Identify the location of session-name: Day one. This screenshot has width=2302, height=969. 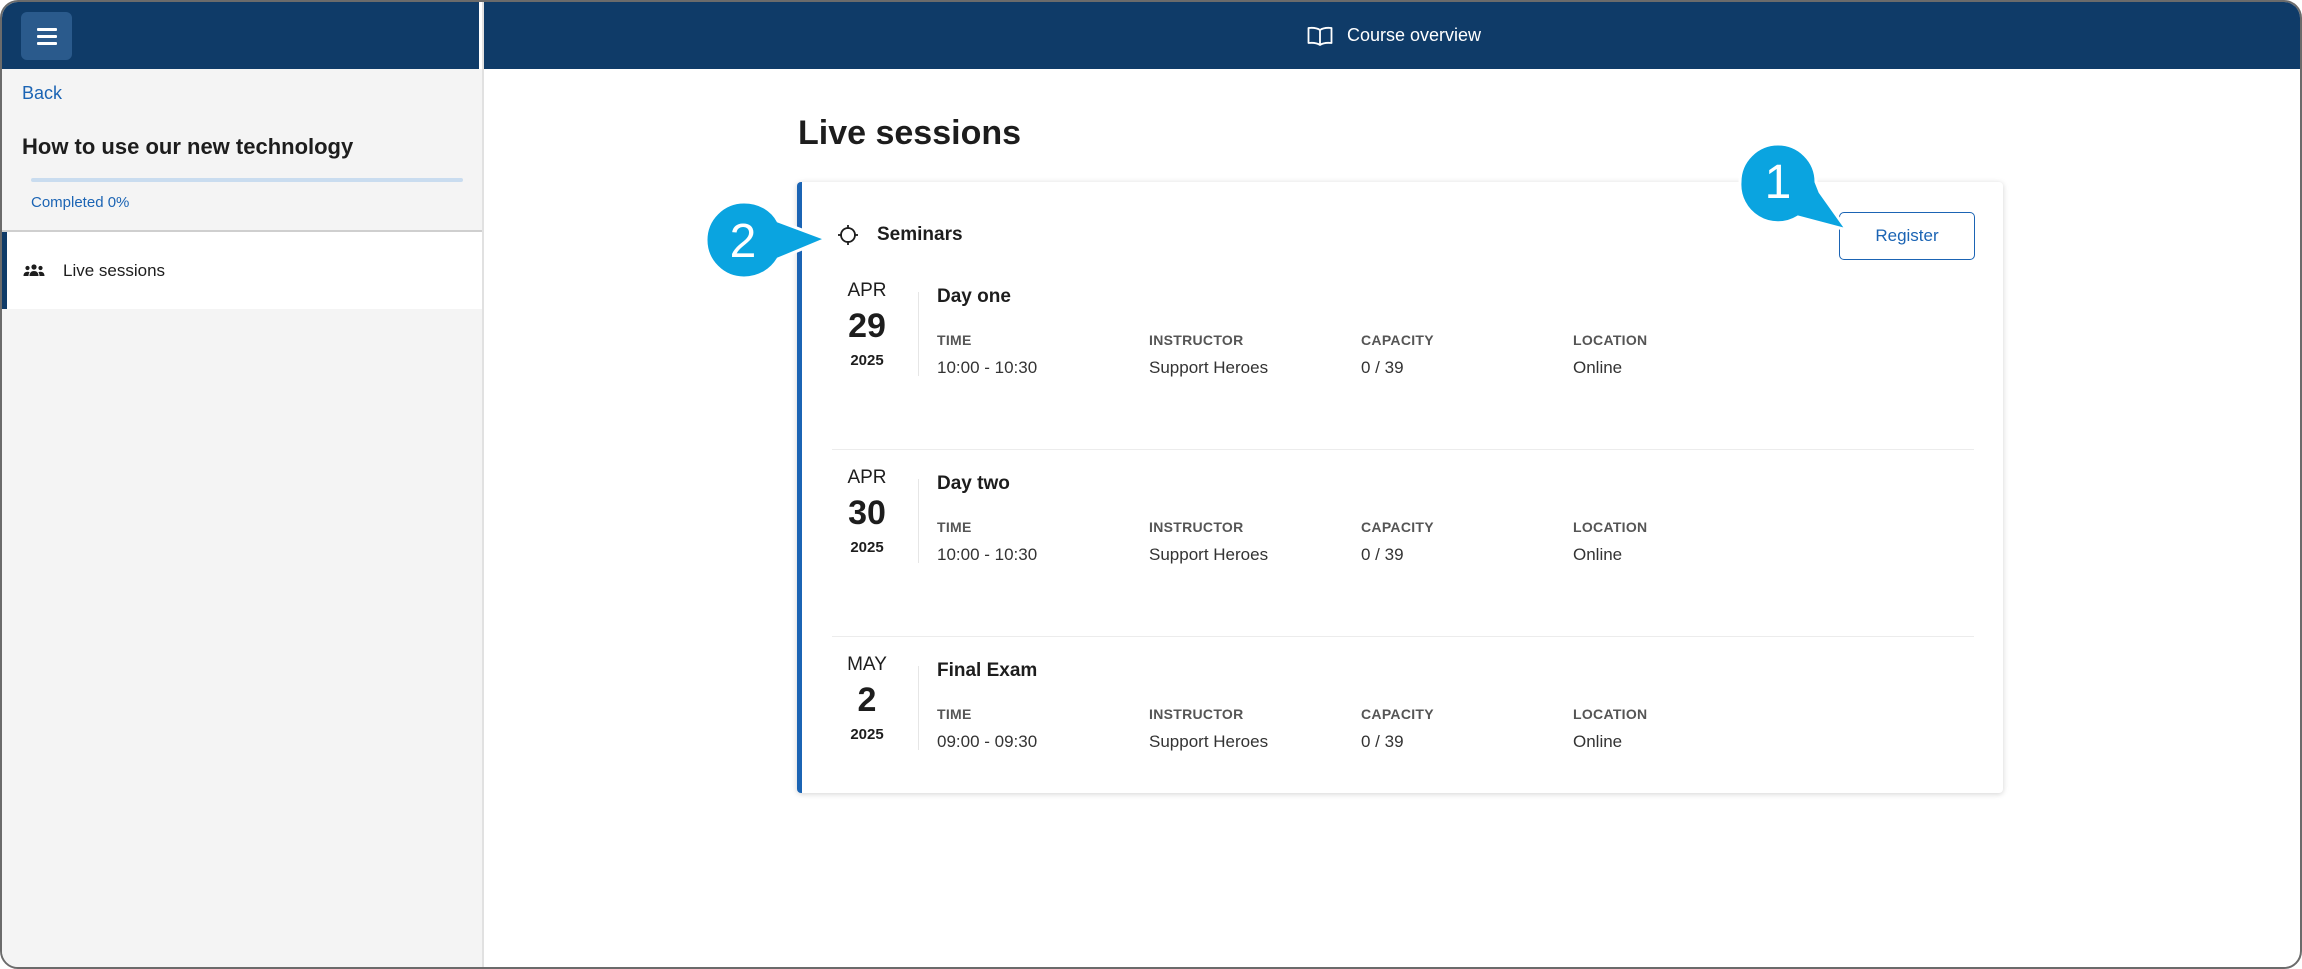
(974, 296).